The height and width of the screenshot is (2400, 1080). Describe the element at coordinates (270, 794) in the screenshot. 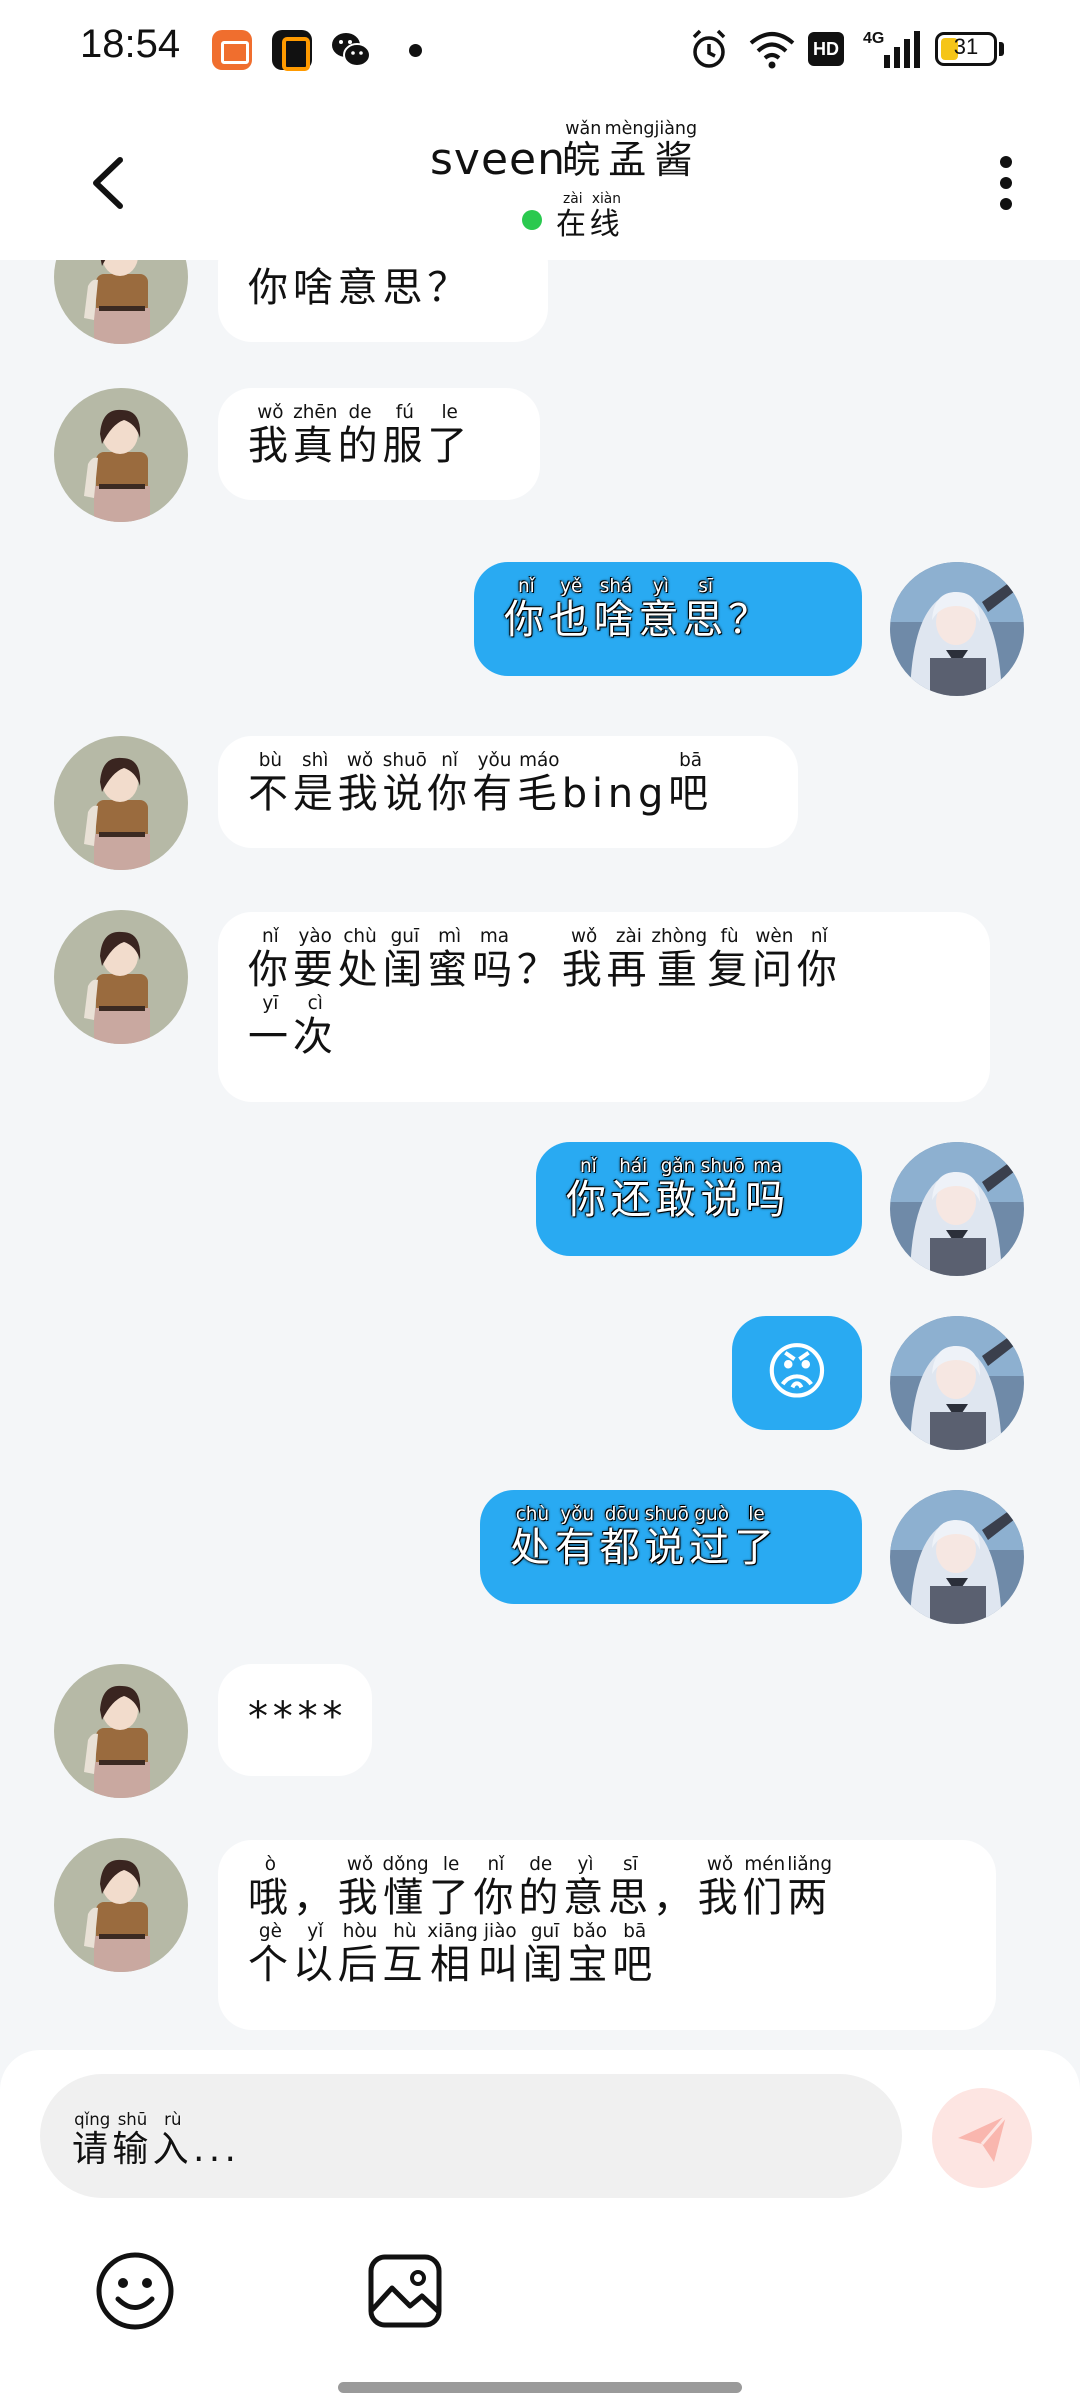

I see `char-hanzi: 不` at that location.